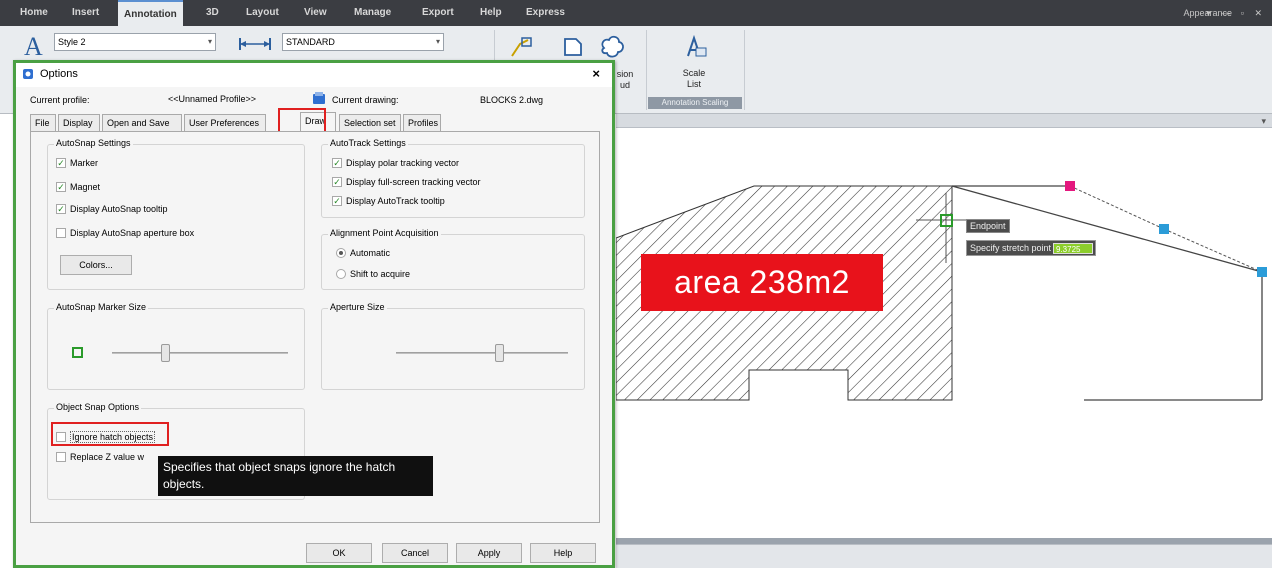  I want to click on tab-view: View, so click(315, 13).